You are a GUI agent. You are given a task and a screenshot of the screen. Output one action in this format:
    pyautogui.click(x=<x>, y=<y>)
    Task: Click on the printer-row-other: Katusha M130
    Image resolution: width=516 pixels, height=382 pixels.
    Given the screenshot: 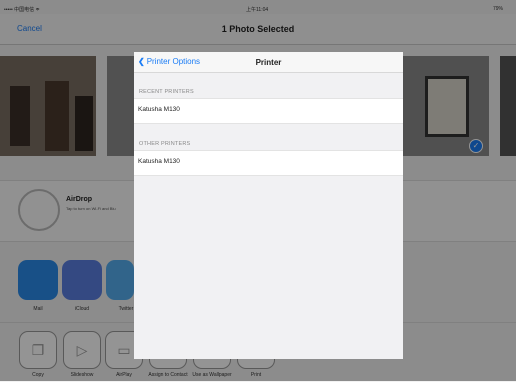 What is the action you would take?
    pyautogui.click(x=268, y=163)
    